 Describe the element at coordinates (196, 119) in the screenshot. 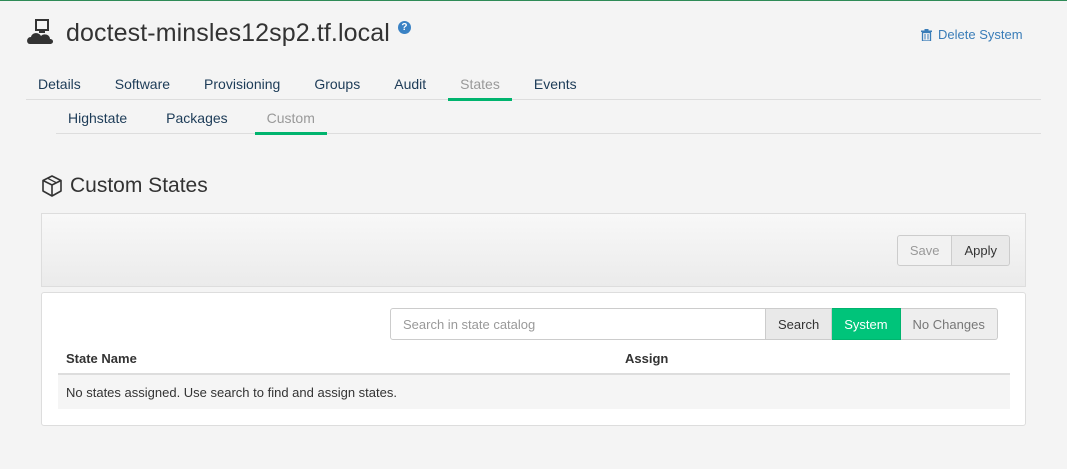

I see `subtab-packages: Packages` at that location.